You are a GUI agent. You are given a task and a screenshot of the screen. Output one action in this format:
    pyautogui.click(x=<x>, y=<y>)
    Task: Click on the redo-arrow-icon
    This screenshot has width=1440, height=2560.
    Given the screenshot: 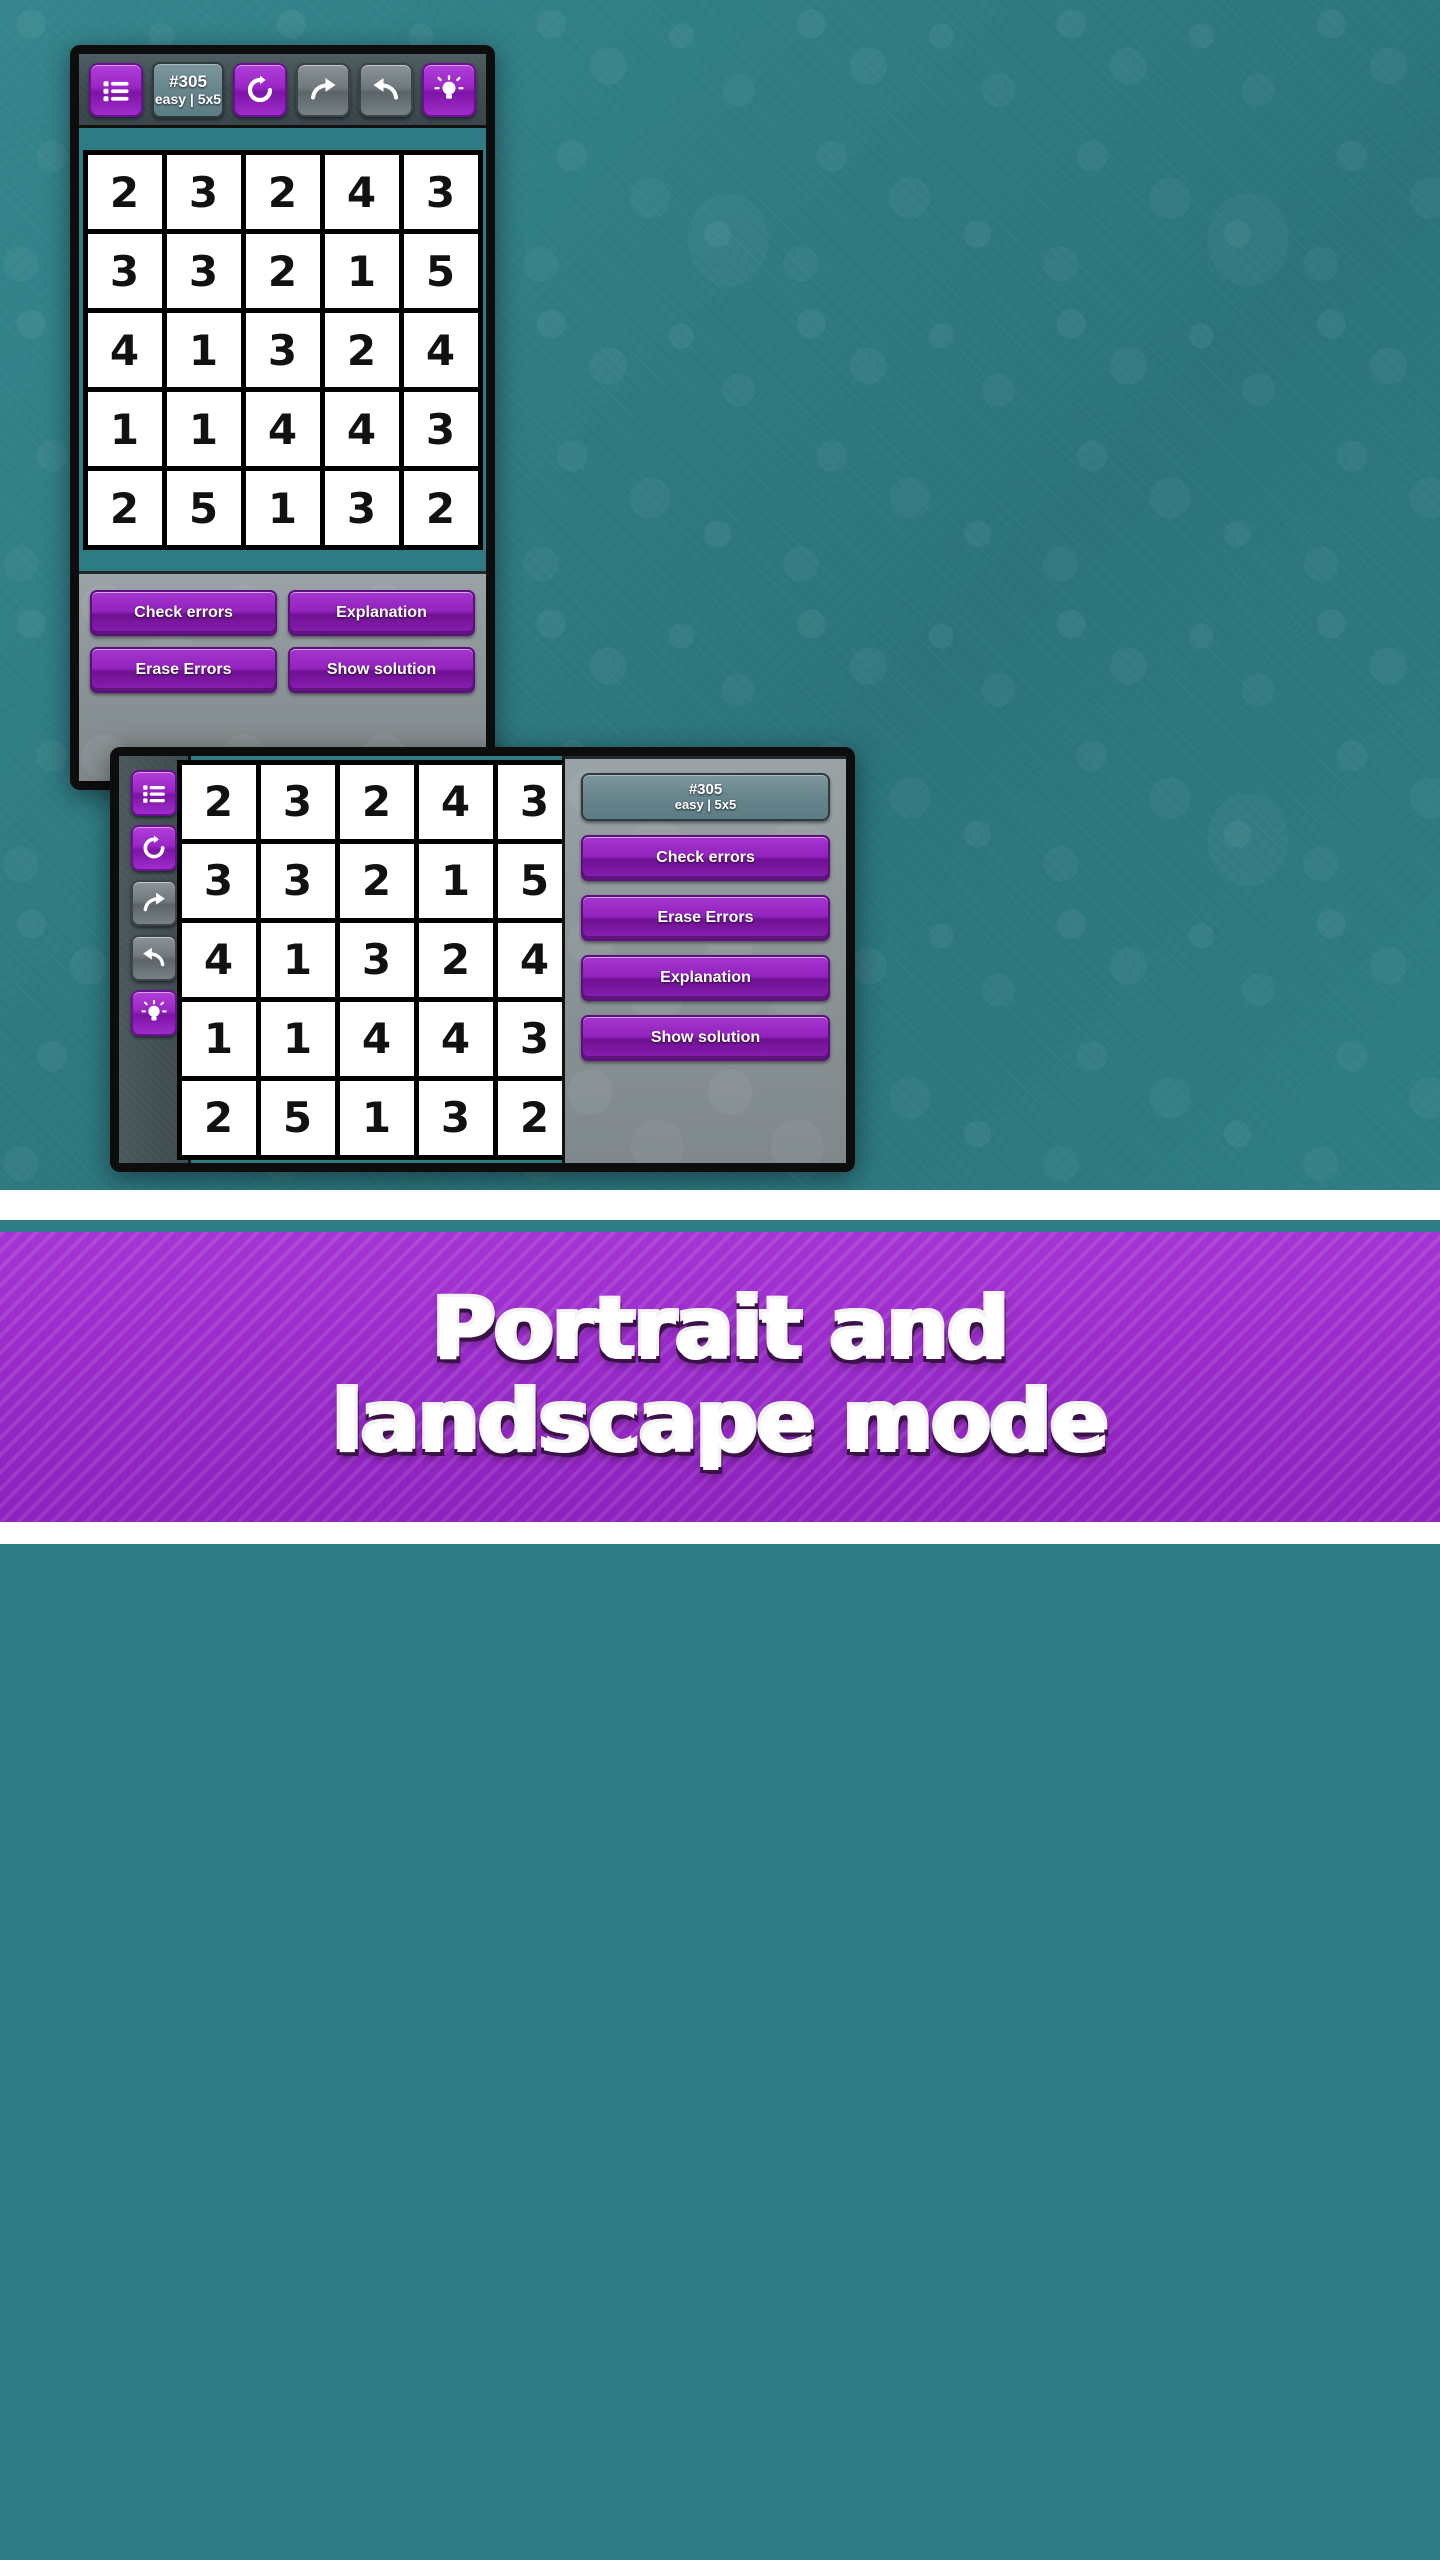 What is the action you would take?
    pyautogui.click(x=154, y=903)
    